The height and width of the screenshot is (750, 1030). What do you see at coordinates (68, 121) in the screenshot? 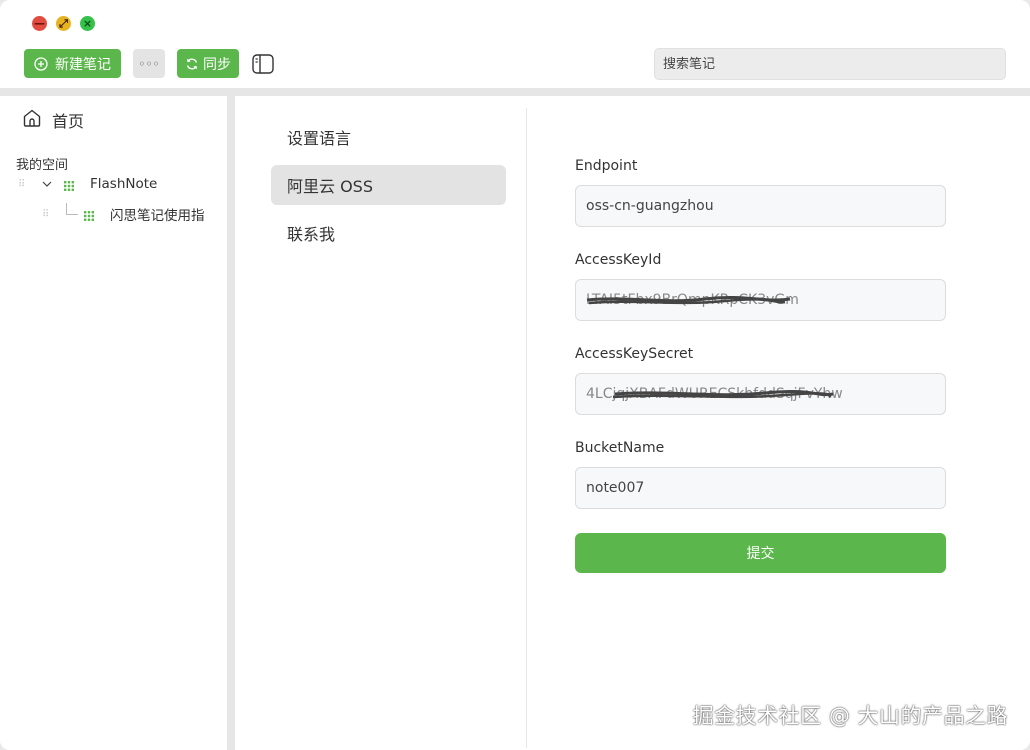
I see `home-label: 首页` at bounding box center [68, 121].